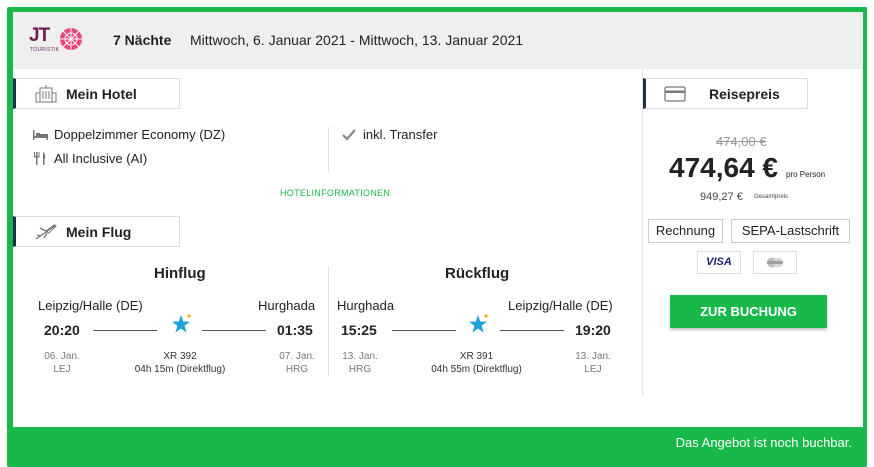 This screenshot has width=874, height=467. Describe the element at coordinates (101, 94) in the screenshot. I see `hotel-section-title: Mein Hotel` at that location.